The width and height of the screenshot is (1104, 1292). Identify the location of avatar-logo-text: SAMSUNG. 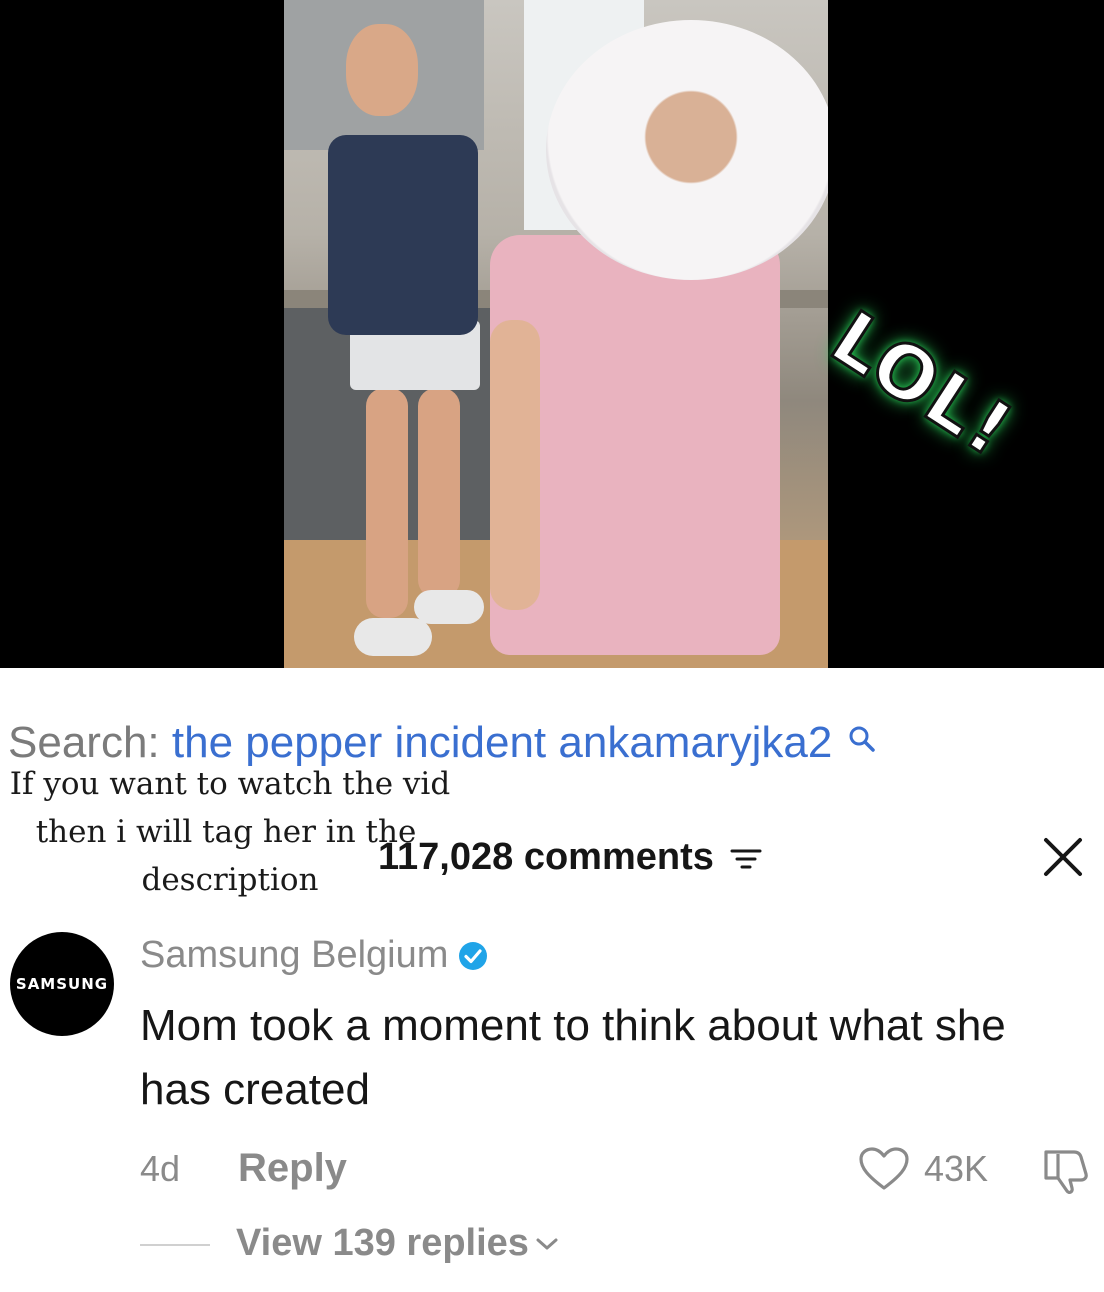
(62, 984).